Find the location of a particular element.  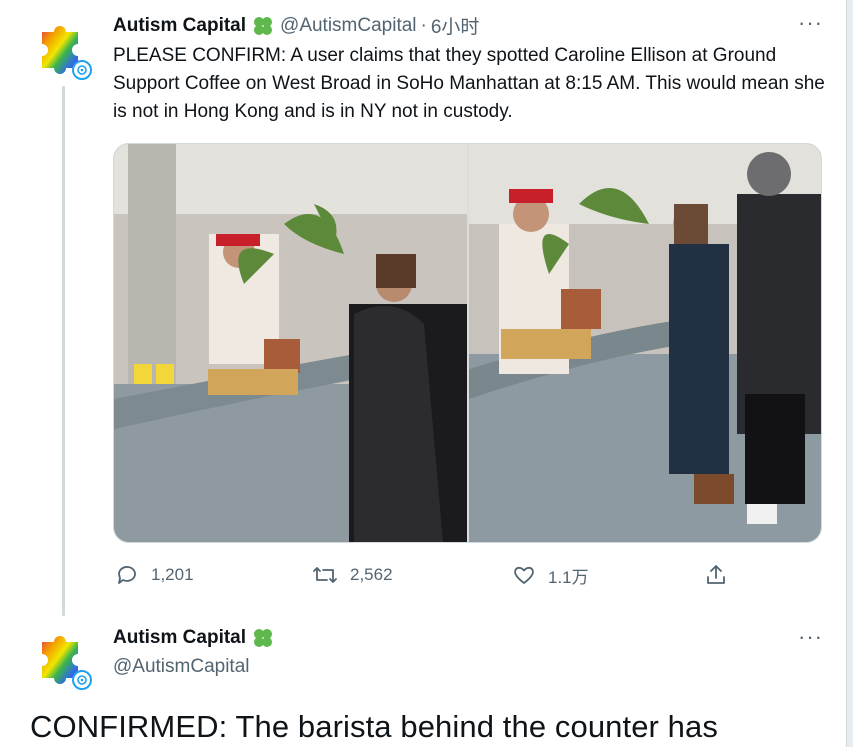

window-edge-left is located at coordinates (1, 373).